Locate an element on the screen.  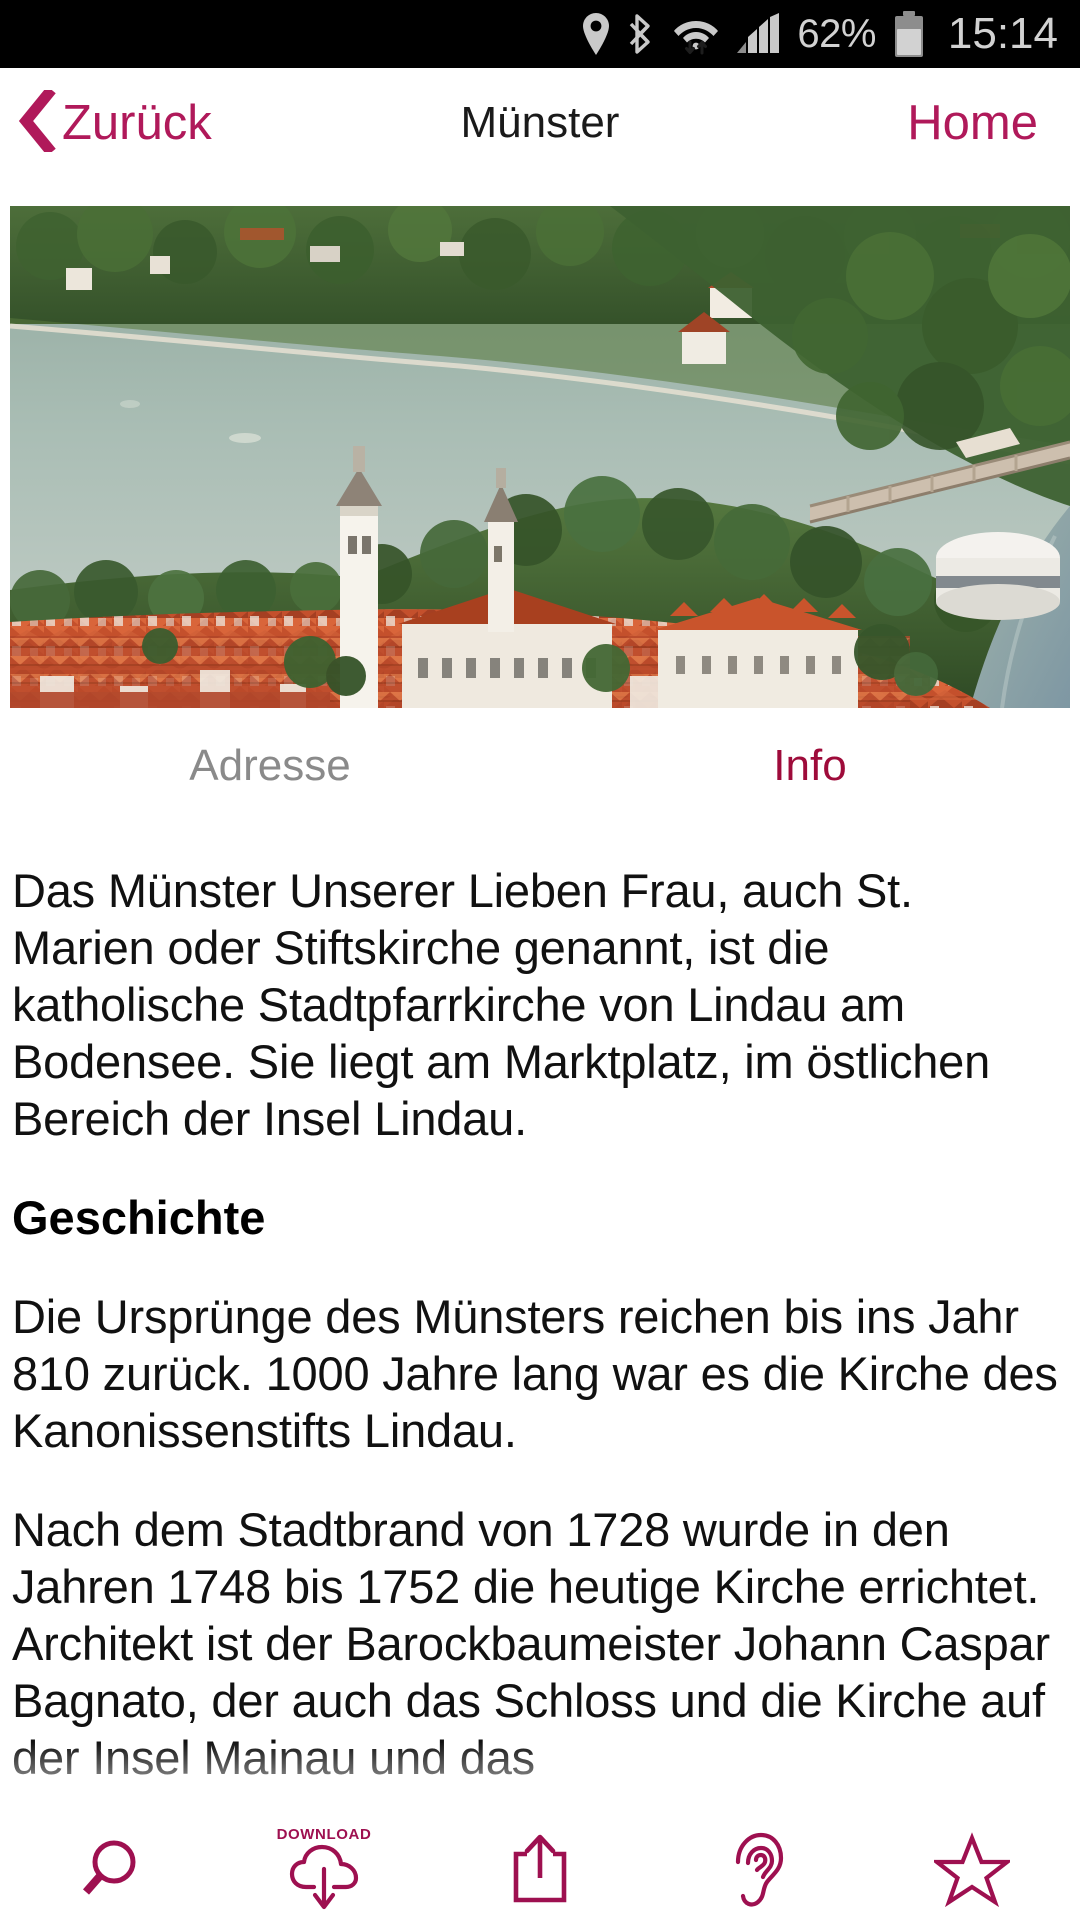
download-label: DOWNLOAD is located at coordinates (324, 1834).